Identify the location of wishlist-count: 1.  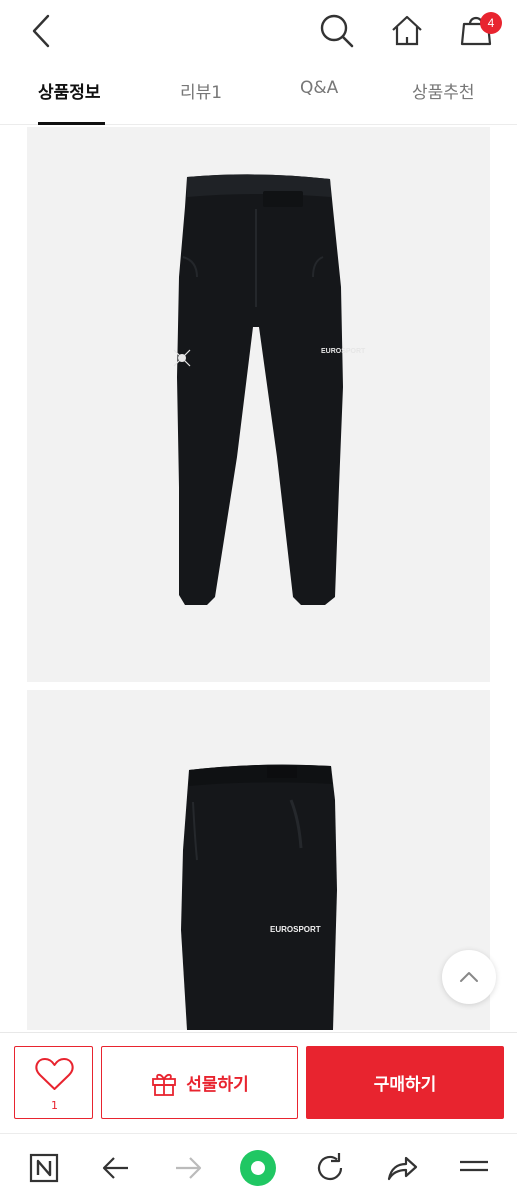
(54, 1105).